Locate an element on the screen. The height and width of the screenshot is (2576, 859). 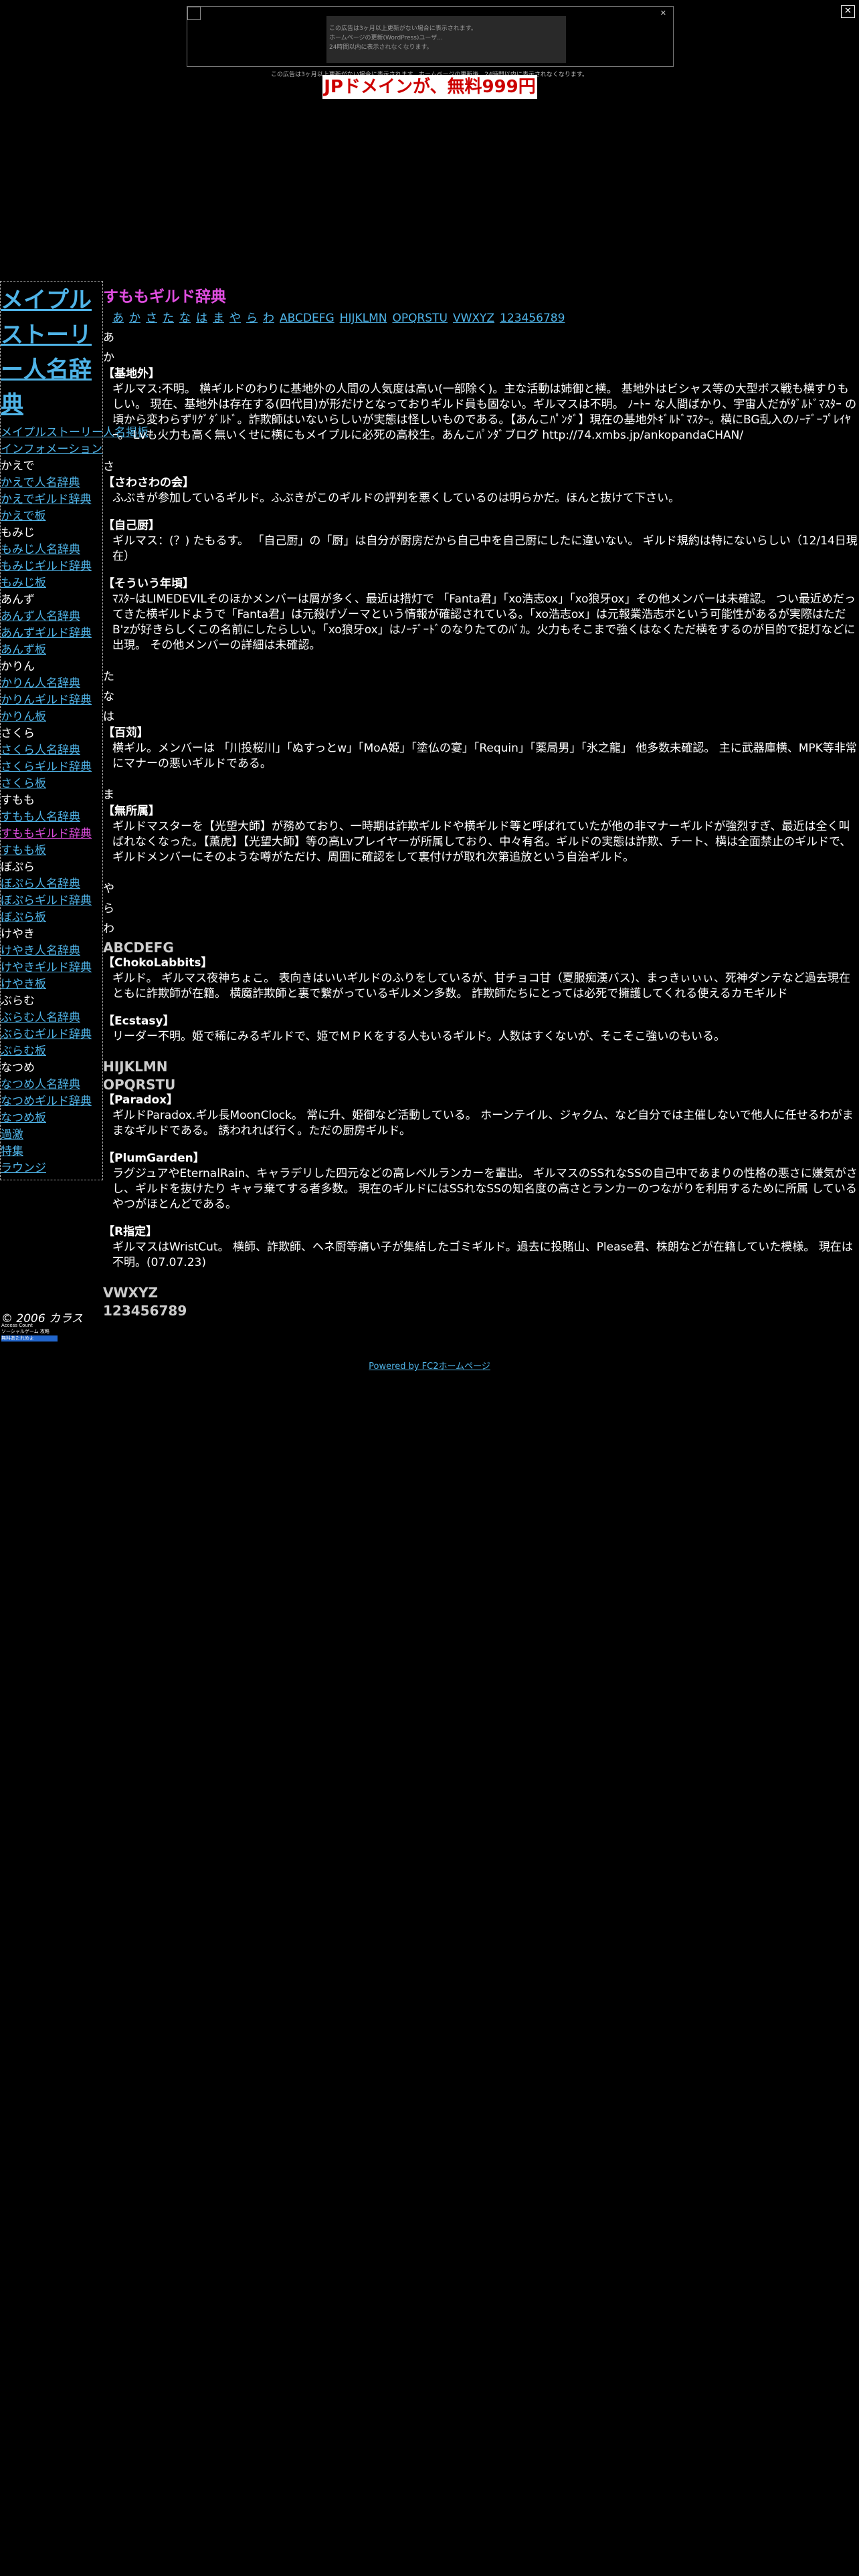
guild-name: 【無所属】 is located at coordinates (132, 811).